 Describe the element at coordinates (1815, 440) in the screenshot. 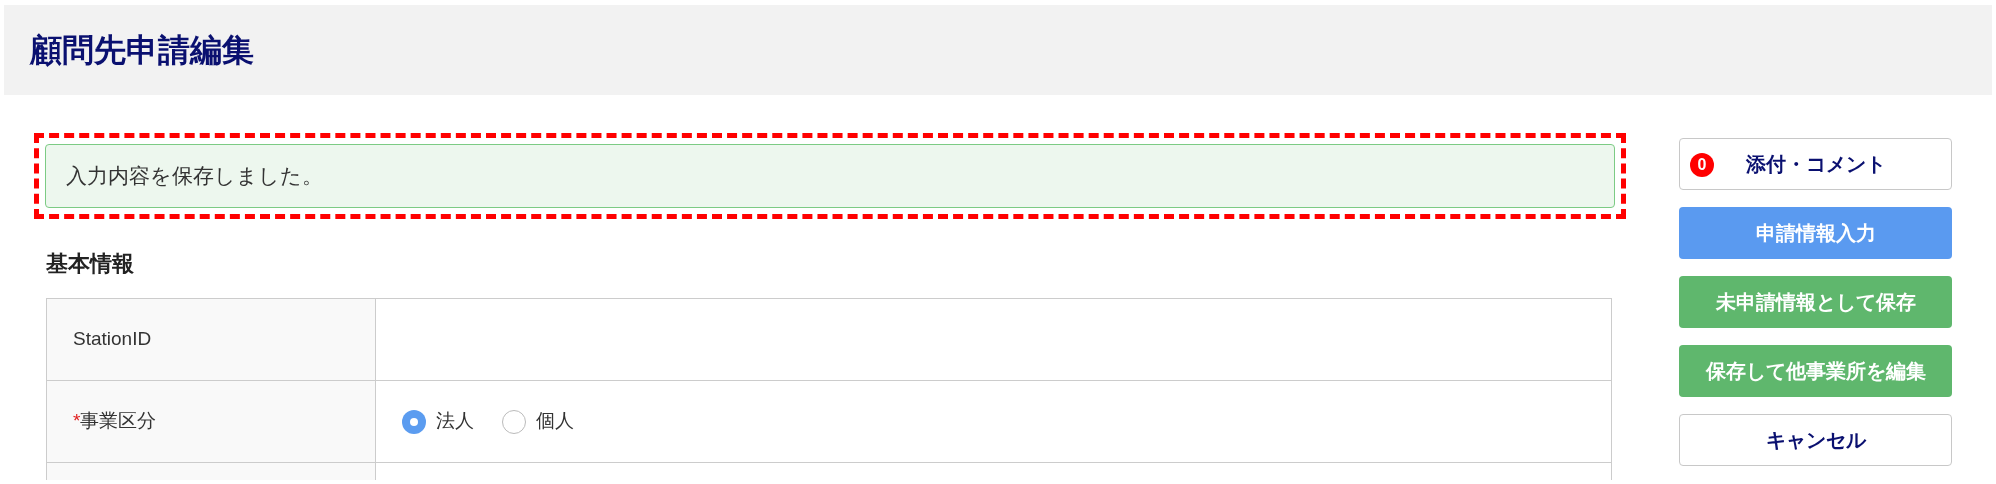

I see `action-button: キャンセル` at that location.